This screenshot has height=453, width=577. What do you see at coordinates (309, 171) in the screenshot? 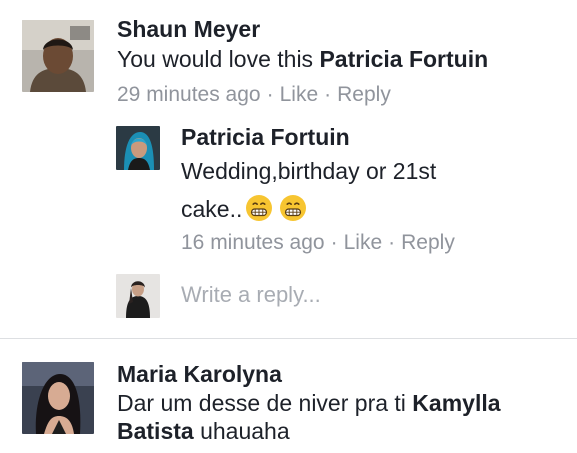
I see `comment-text-line: Wedding,birthday or 21st` at bounding box center [309, 171].